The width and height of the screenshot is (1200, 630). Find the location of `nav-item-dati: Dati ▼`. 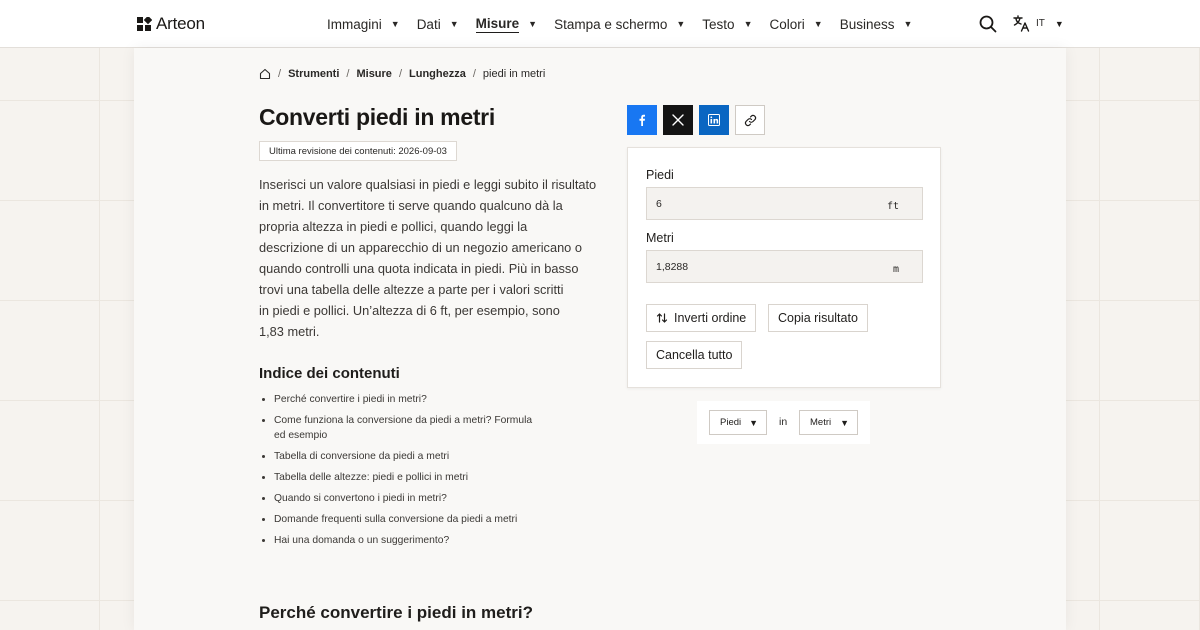

nav-item-dati: Dati ▼ is located at coordinates (438, 24).